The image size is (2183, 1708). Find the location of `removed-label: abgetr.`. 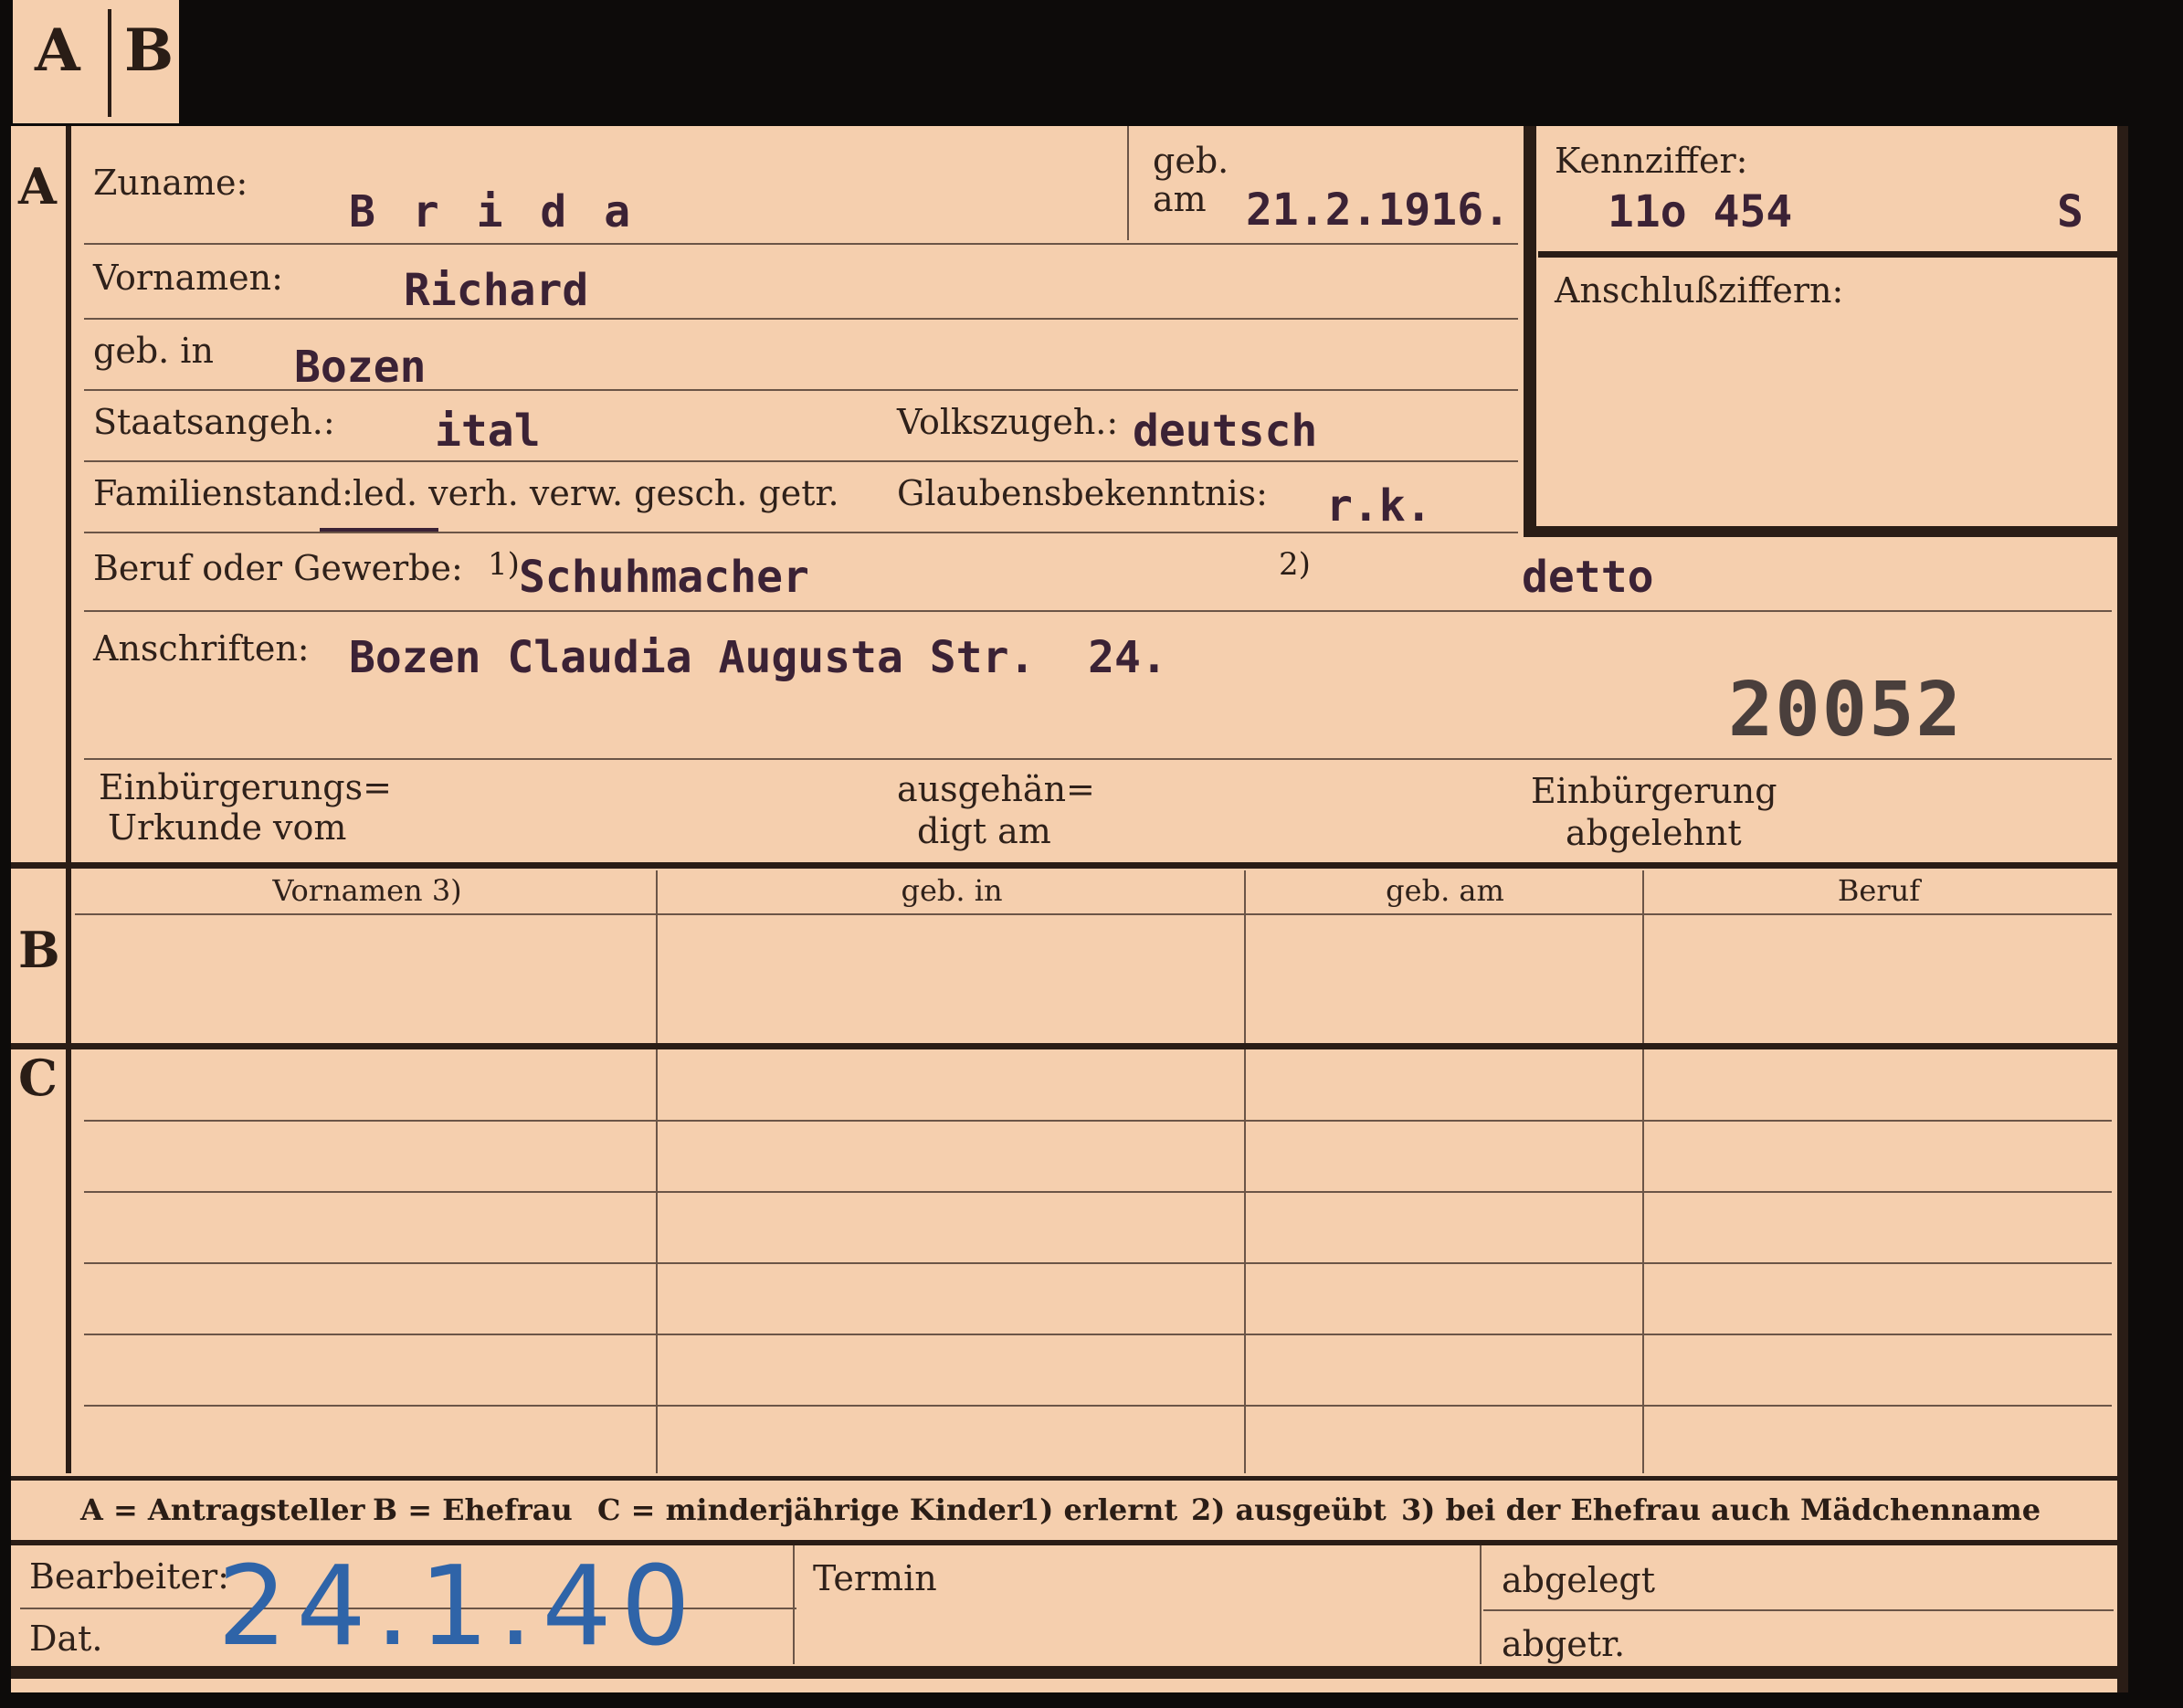

removed-label: abgetr. is located at coordinates (1564, 1644).